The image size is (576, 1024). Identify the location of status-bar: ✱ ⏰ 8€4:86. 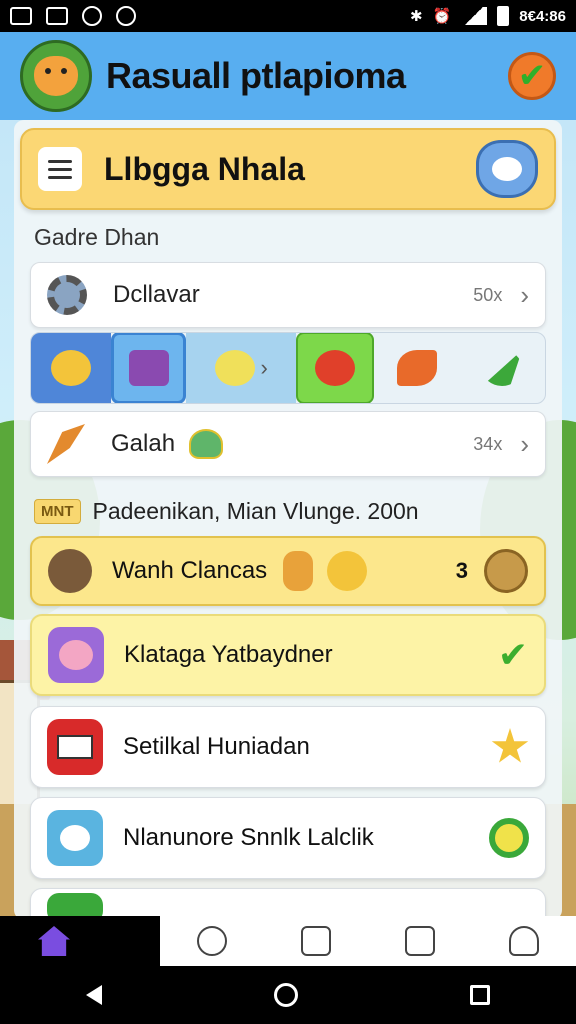
(288, 16).